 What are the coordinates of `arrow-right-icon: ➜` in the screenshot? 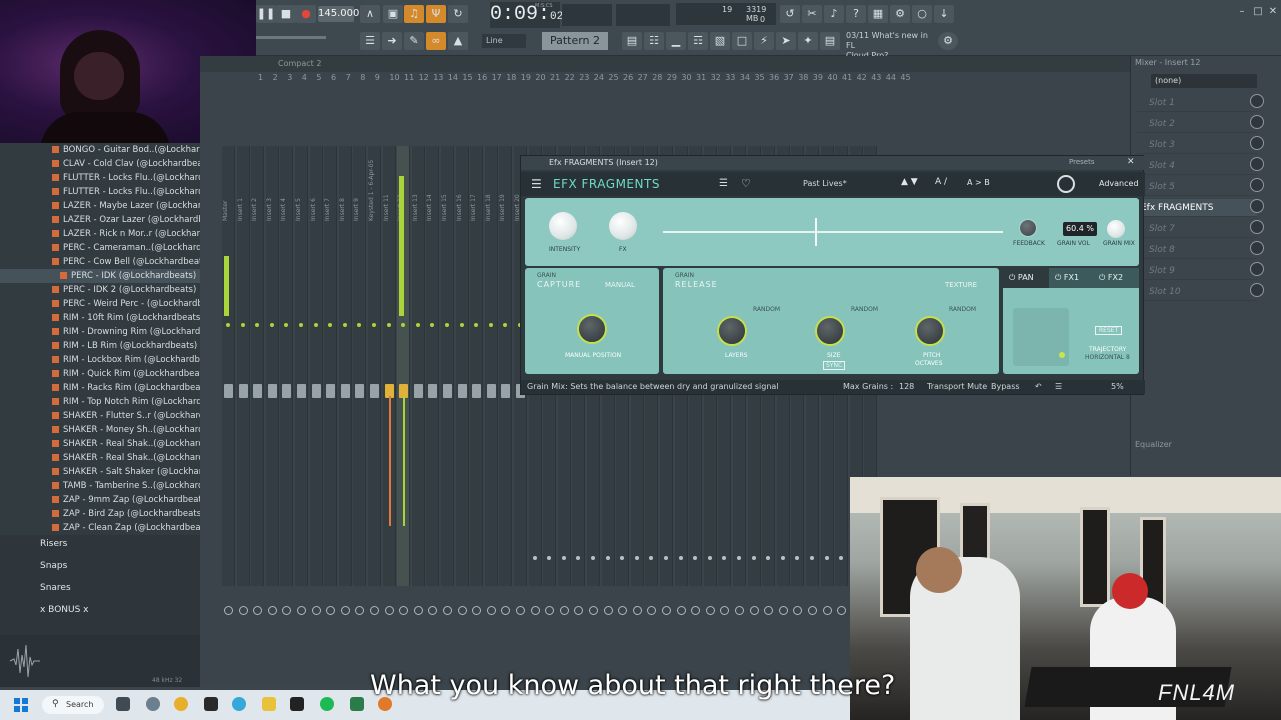 It's located at (392, 41).